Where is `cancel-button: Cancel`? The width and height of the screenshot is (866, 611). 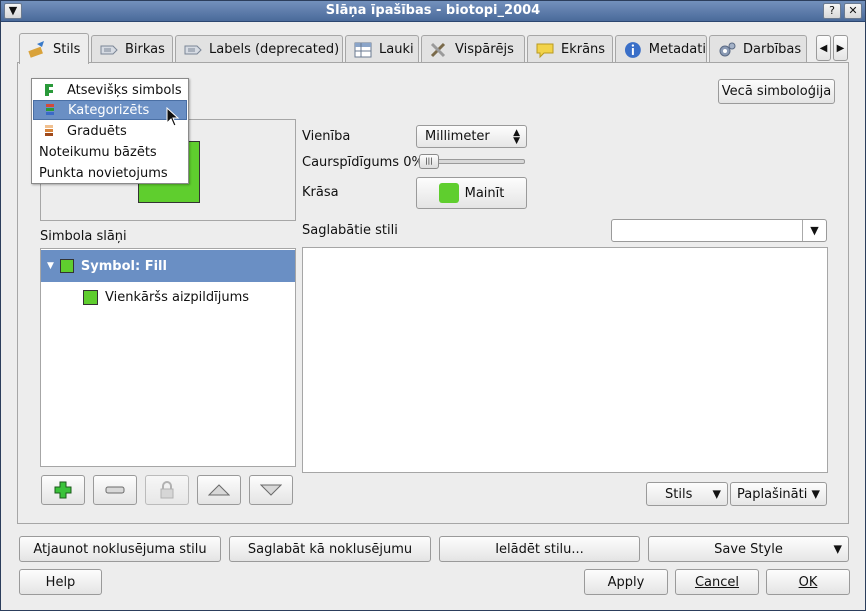 cancel-button: Cancel is located at coordinates (717, 582).